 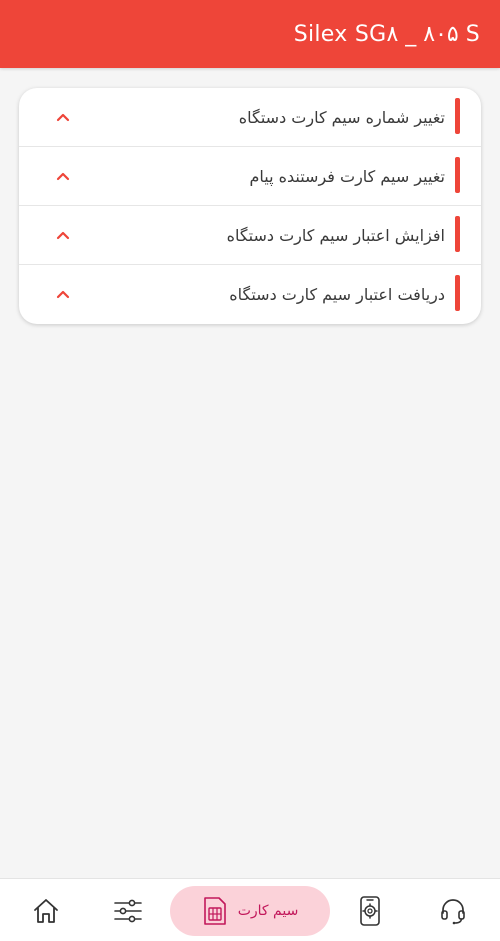 What do you see at coordinates (347, 176) in the screenshot?
I see `list-item-label: تغییر سیم کارت فرستنده پیام` at bounding box center [347, 176].